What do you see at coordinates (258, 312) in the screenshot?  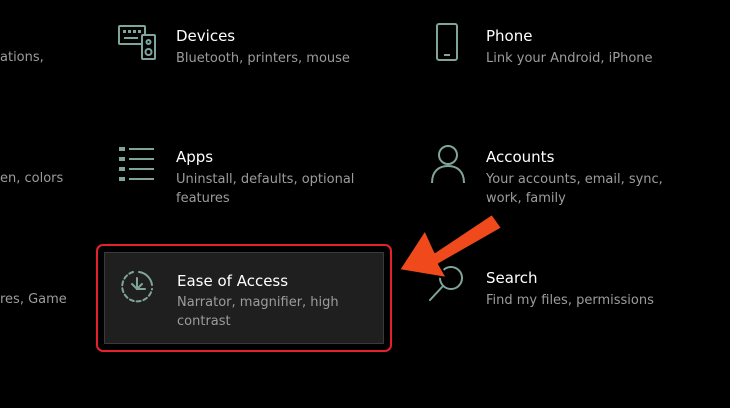 I see `tile-ease-desc: Narrator, magnifier, high contrast` at bounding box center [258, 312].